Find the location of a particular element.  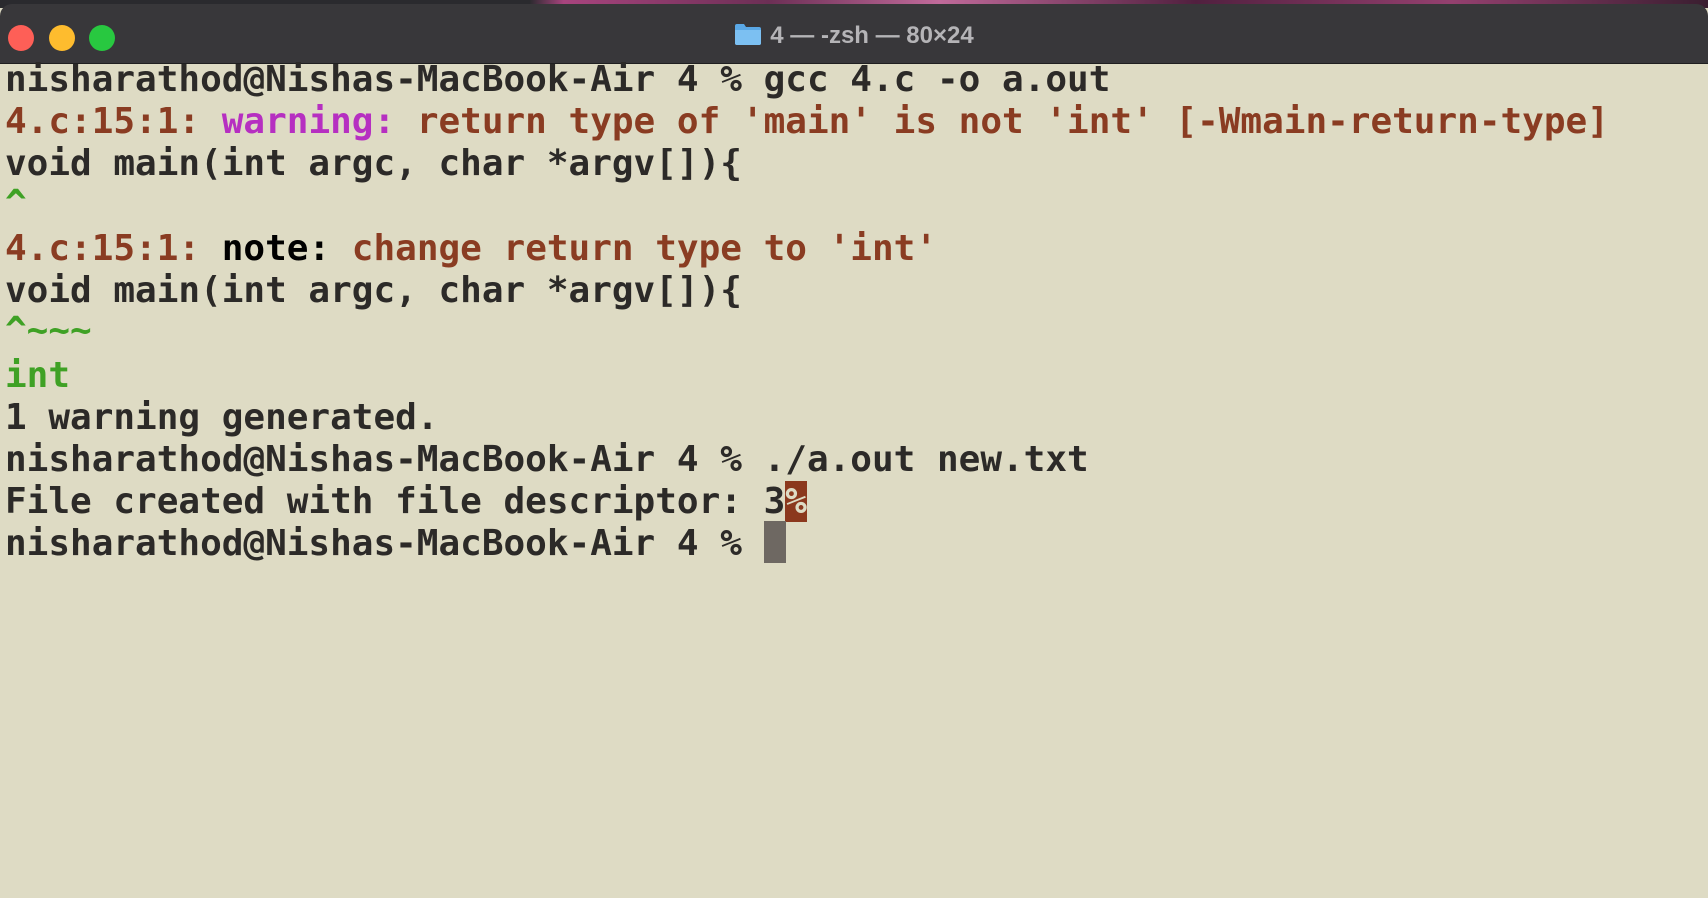

terminal-line: 1 warning generated. is located at coordinates (221, 418).